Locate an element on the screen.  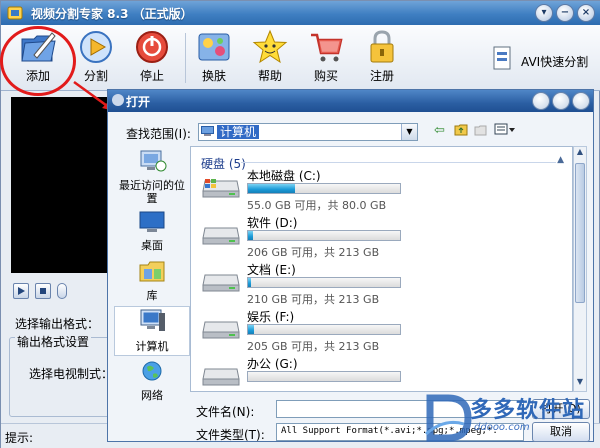
drive-name: 软件 (D:) is located at coordinates (272, 223).